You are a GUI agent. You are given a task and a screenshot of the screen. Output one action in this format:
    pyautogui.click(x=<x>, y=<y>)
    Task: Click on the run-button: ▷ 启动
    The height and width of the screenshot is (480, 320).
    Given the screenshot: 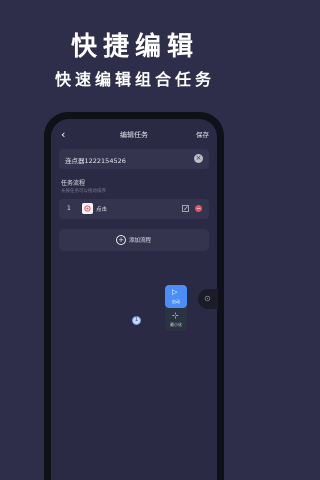 What is the action you would take?
    pyautogui.click(x=176, y=296)
    